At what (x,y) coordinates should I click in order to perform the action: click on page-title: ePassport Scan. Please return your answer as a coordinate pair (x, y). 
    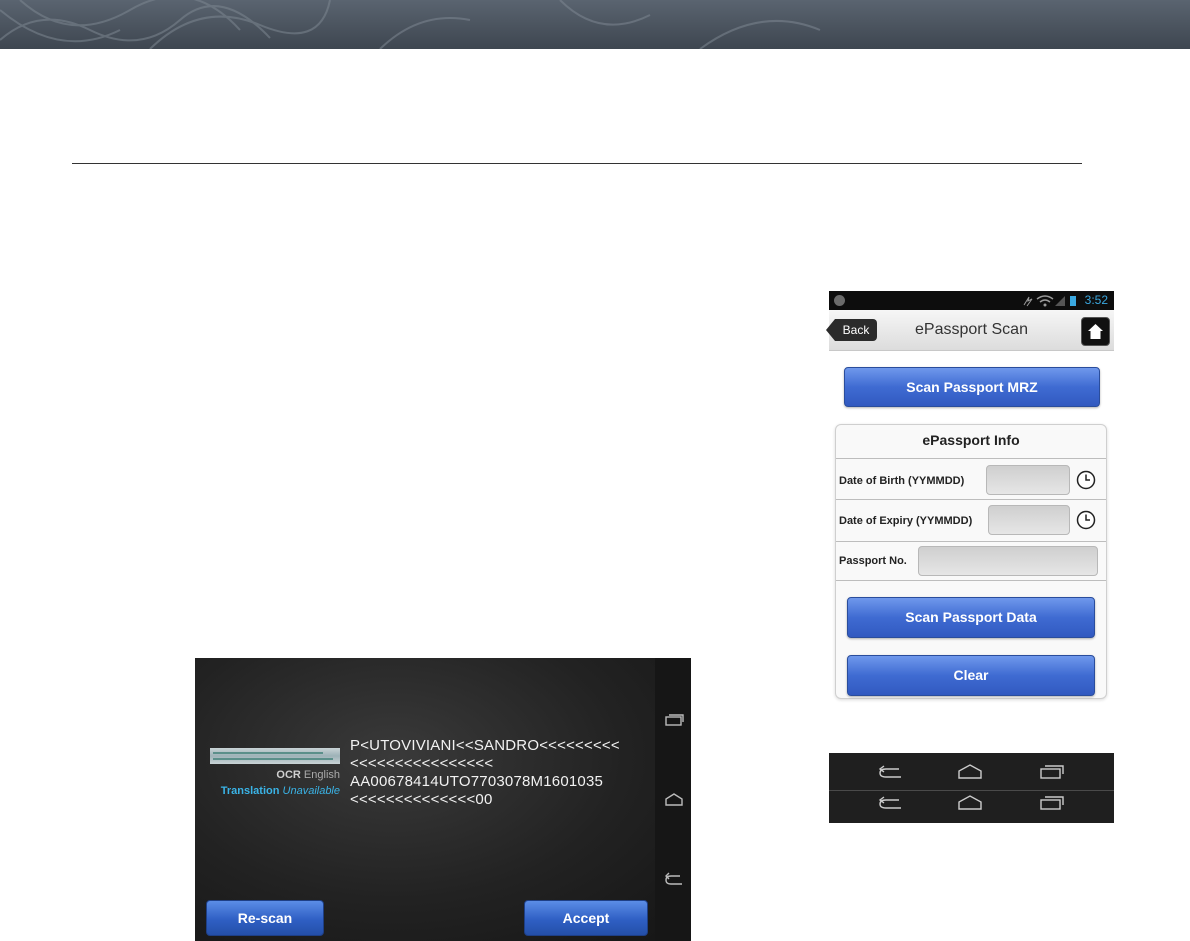
    Looking at the image, I should click on (971, 329).